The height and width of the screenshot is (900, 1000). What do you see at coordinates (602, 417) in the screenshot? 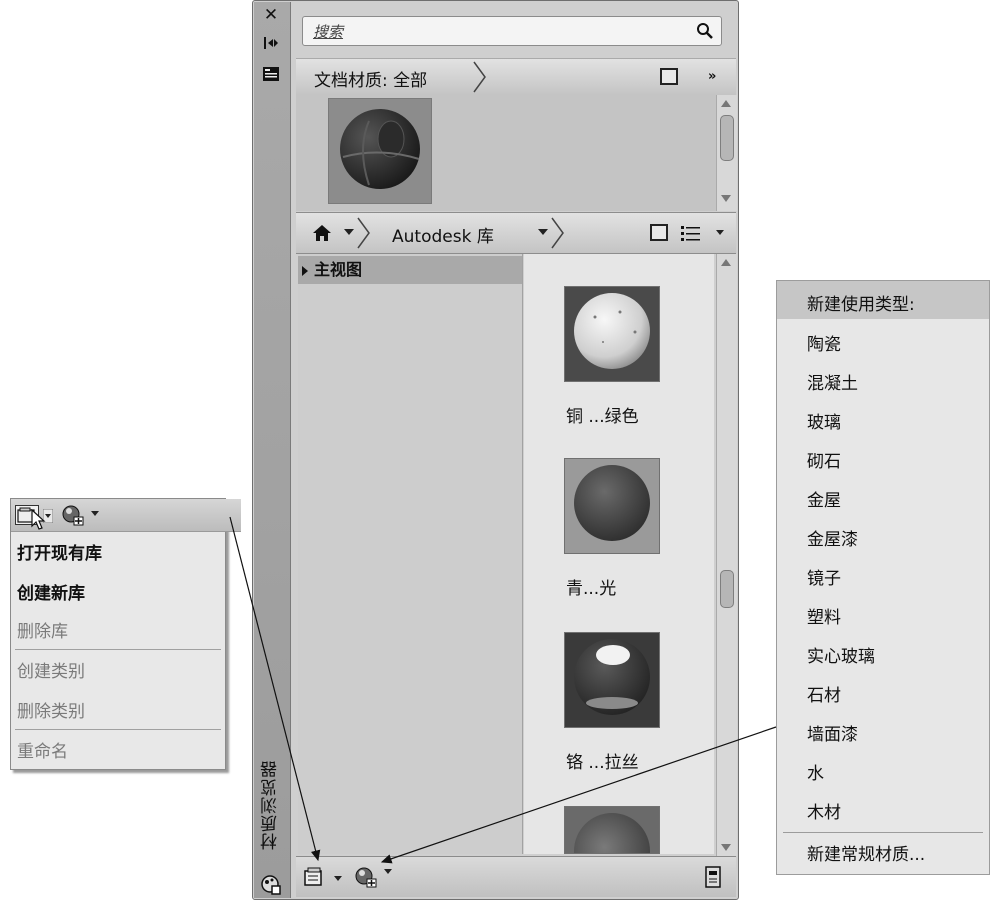
I see `material-label: 铜 ...绿色` at bounding box center [602, 417].